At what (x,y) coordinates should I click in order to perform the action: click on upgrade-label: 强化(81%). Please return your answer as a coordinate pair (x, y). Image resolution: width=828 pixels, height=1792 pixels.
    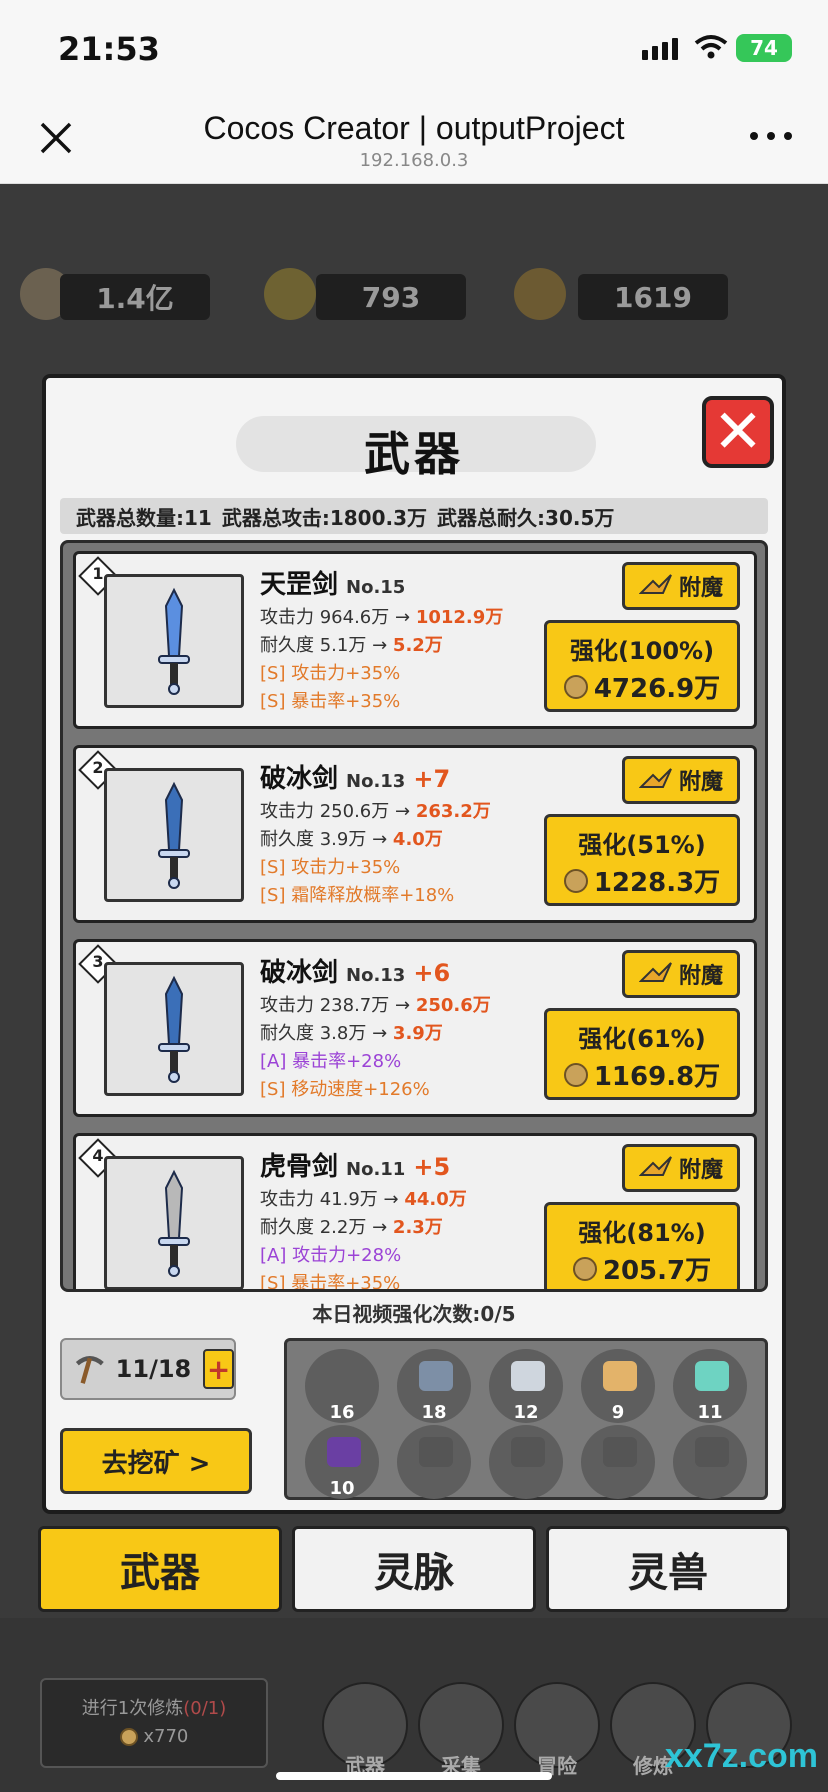
    Looking at the image, I should click on (642, 1233).